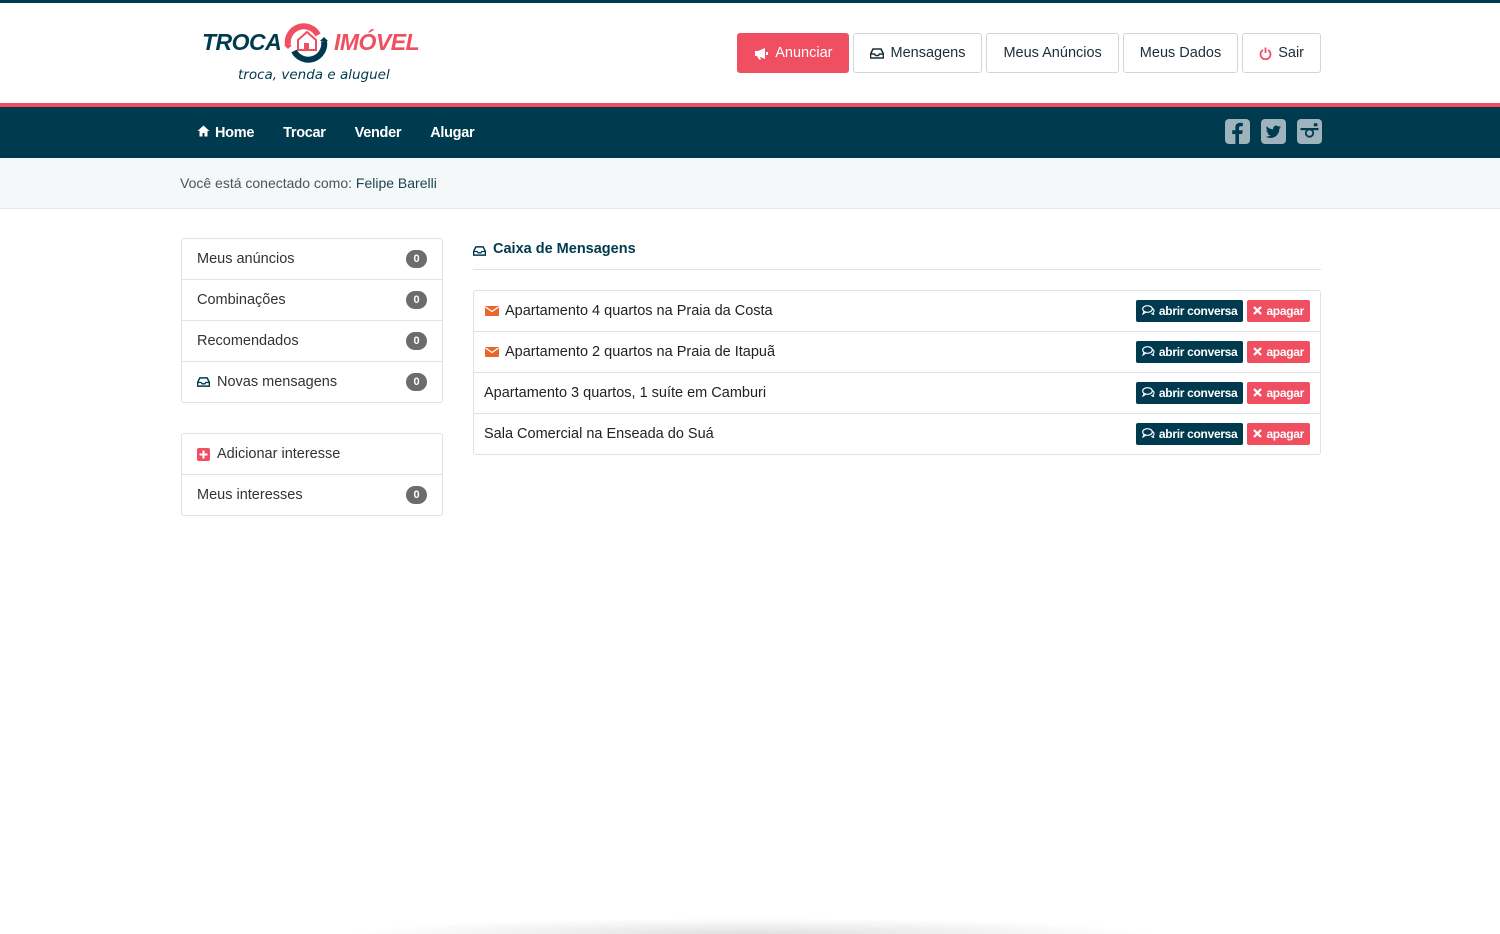 Image resolution: width=1500 pixels, height=934 pixels. Describe the element at coordinates (203, 133) in the screenshot. I see `home-icon` at that location.